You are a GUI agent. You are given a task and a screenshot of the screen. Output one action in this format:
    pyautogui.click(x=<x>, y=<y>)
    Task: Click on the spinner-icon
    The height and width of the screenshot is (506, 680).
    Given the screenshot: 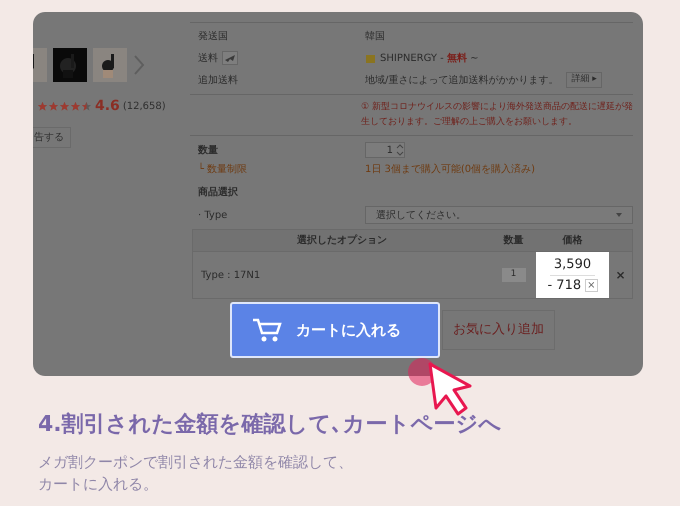 What is the action you would take?
    pyautogui.click(x=400, y=150)
    